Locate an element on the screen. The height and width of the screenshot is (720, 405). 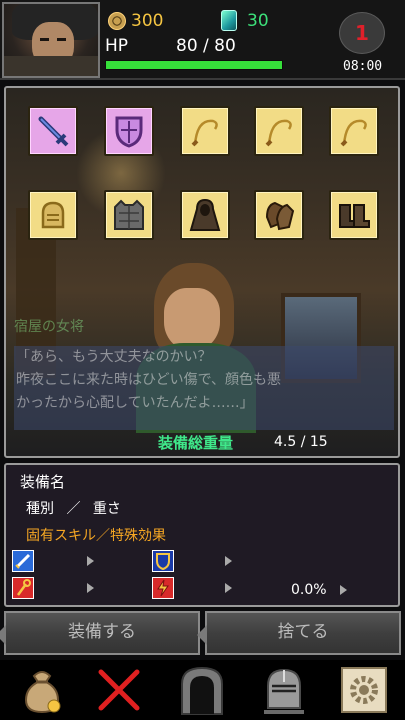
helmet-icon is located at coordinates (53, 215).